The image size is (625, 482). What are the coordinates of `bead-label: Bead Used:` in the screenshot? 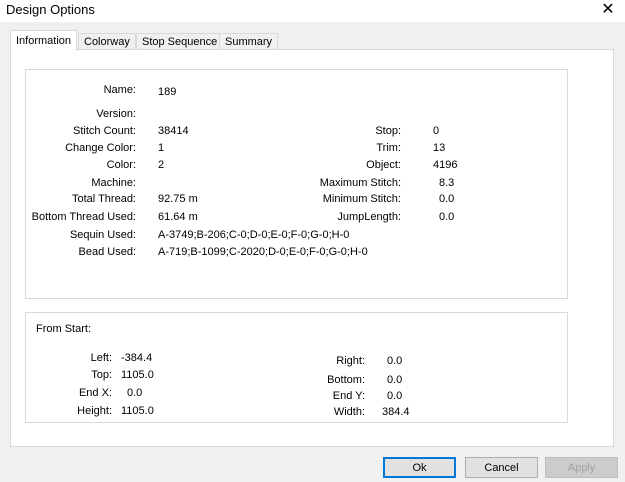 It's located at (107, 252).